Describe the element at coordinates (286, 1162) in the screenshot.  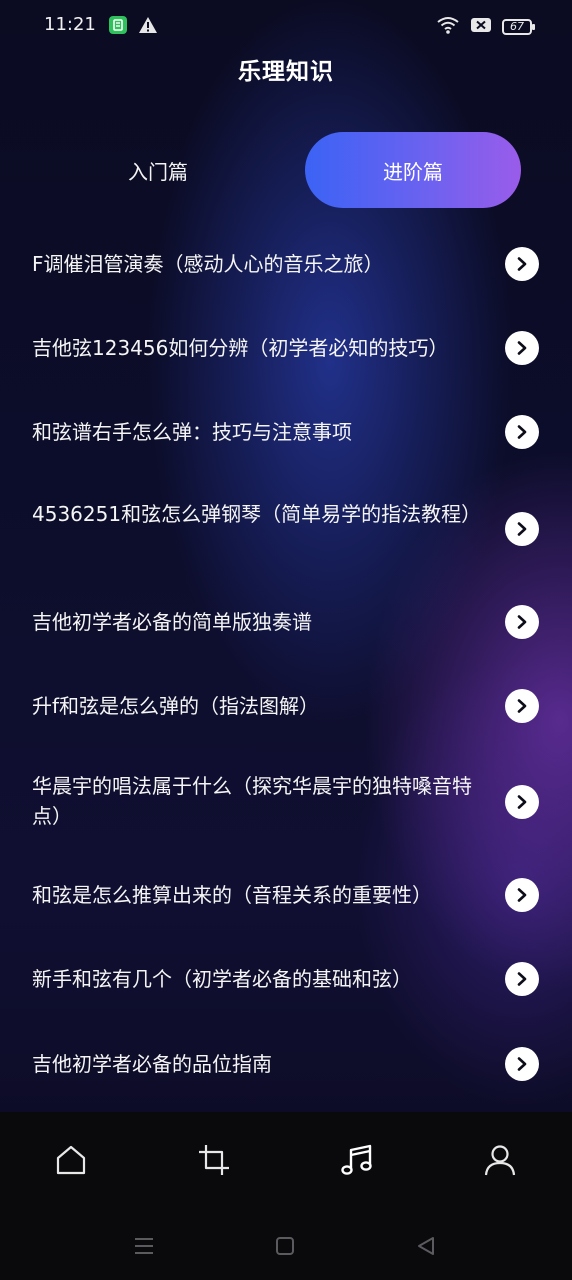
I see `bottom-nav` at that location.